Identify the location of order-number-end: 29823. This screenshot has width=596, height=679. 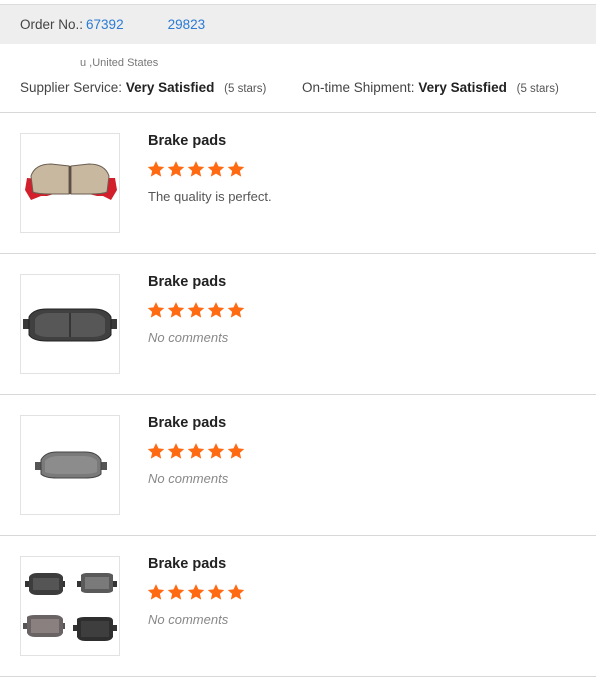
(187, 24).